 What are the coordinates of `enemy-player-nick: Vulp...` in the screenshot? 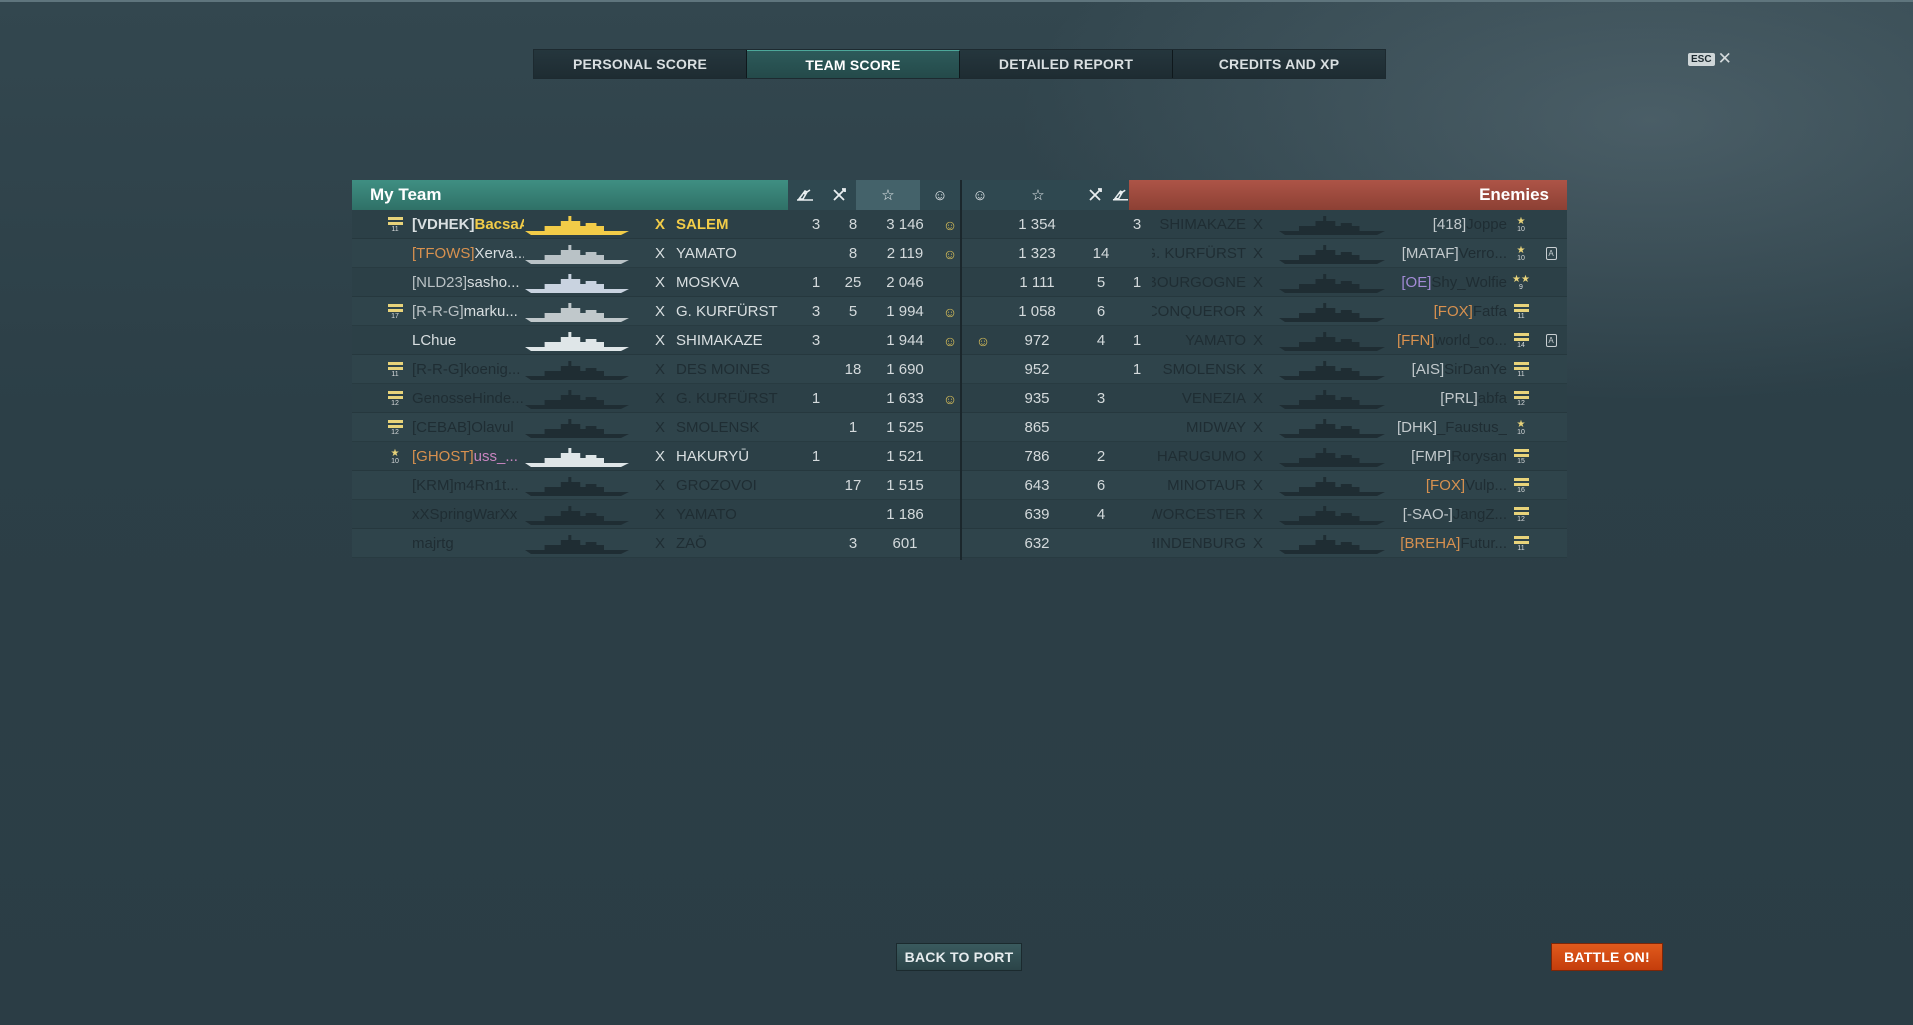 It's located at (1486, 485).